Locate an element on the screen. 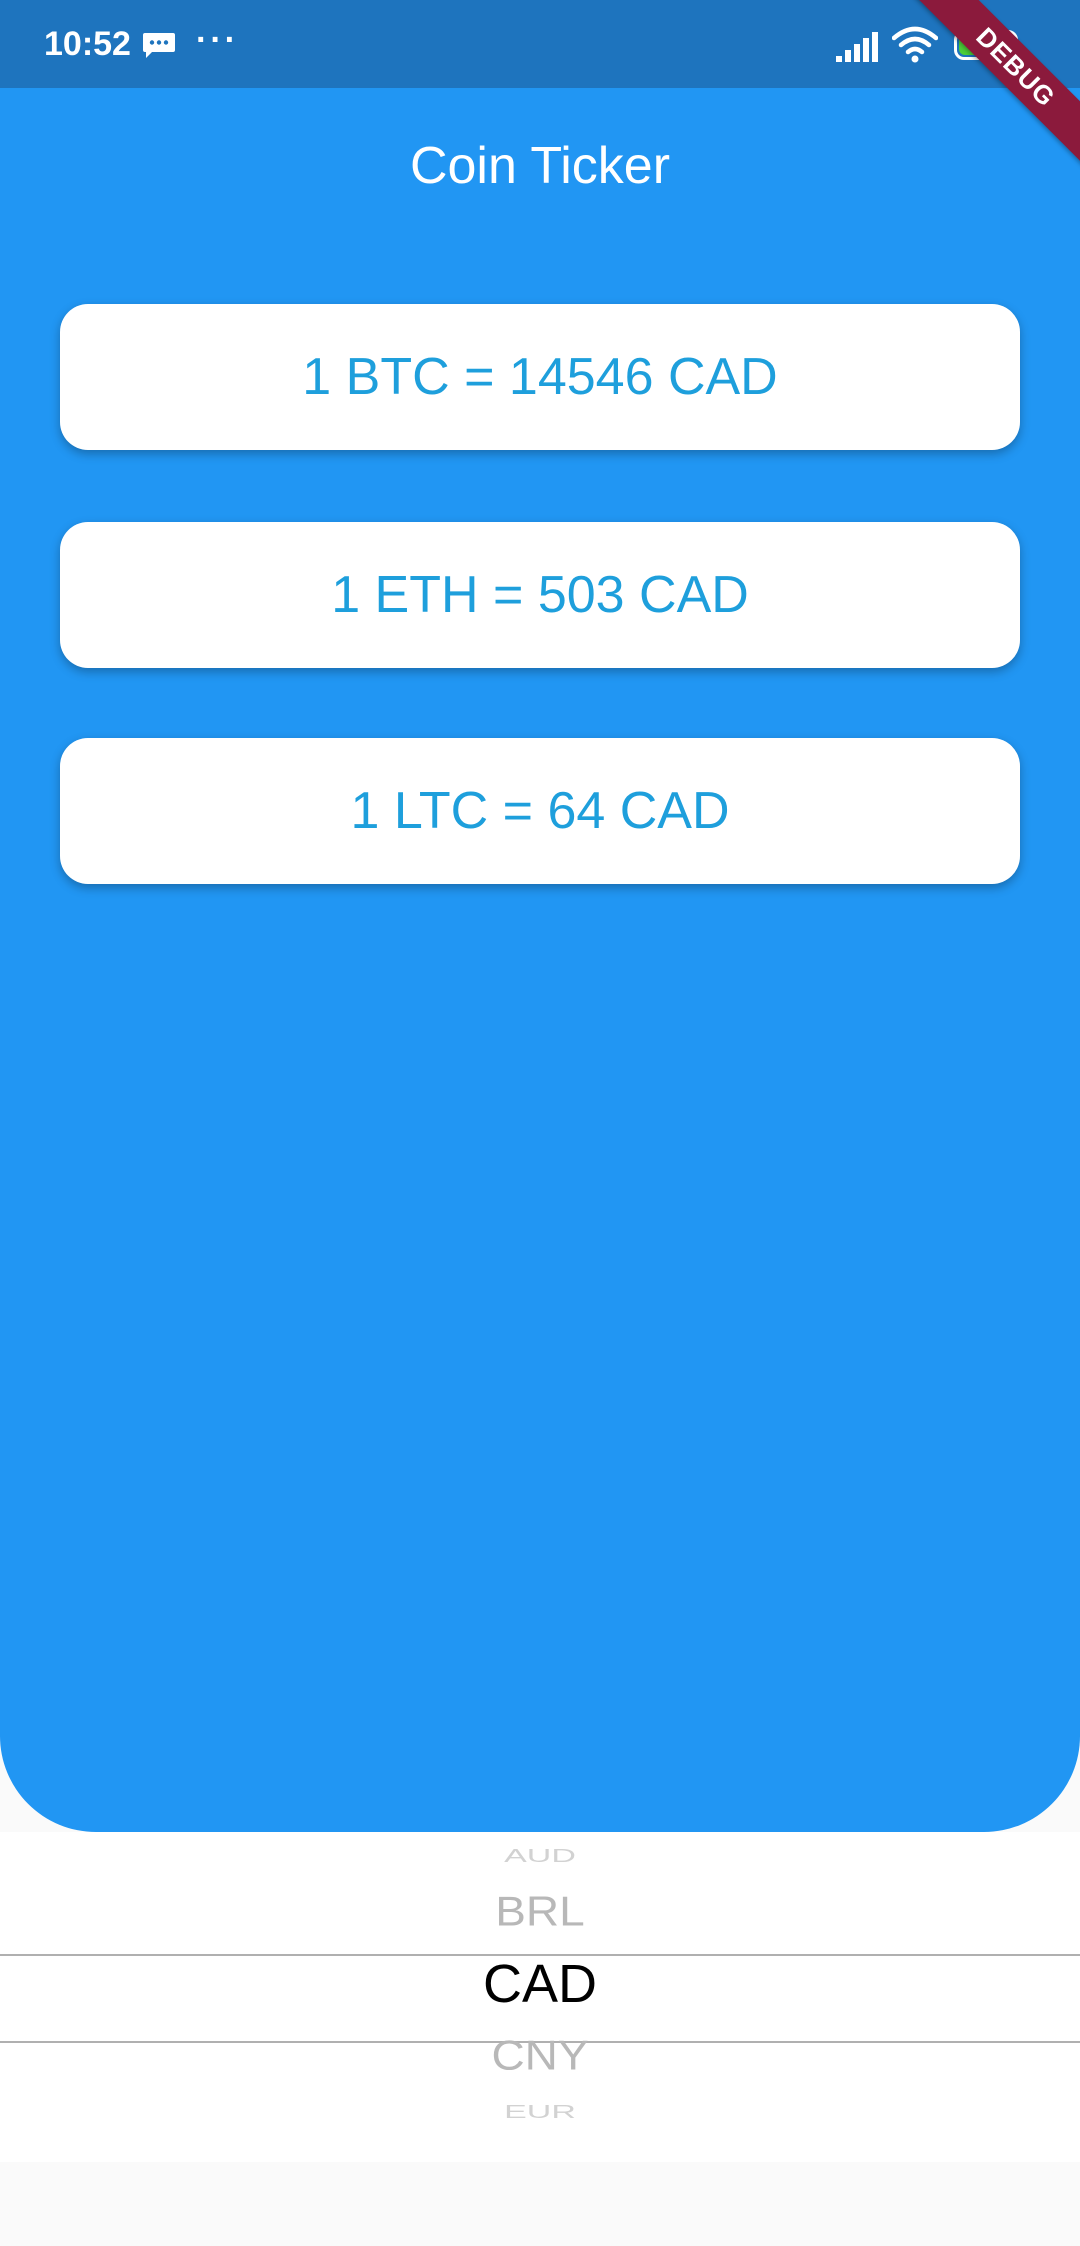 The image size is (1080, 2246). currency-picker: AUD BRL CAD CNY EUR is located at coordinates (540, 1997).